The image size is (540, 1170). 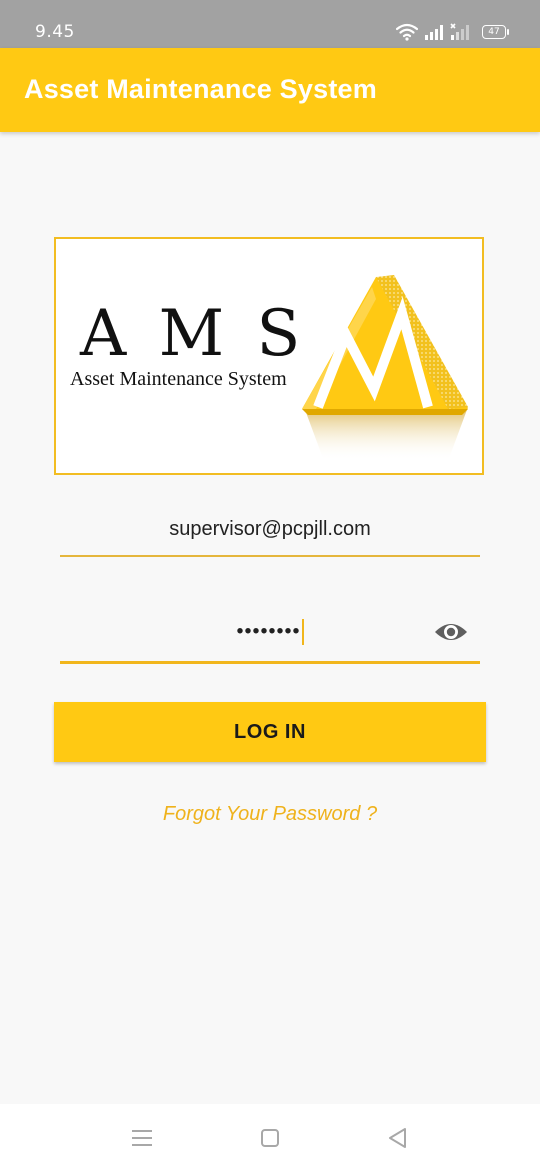 I want to click on password-field: ••••••••, so click(x=270, y=634).